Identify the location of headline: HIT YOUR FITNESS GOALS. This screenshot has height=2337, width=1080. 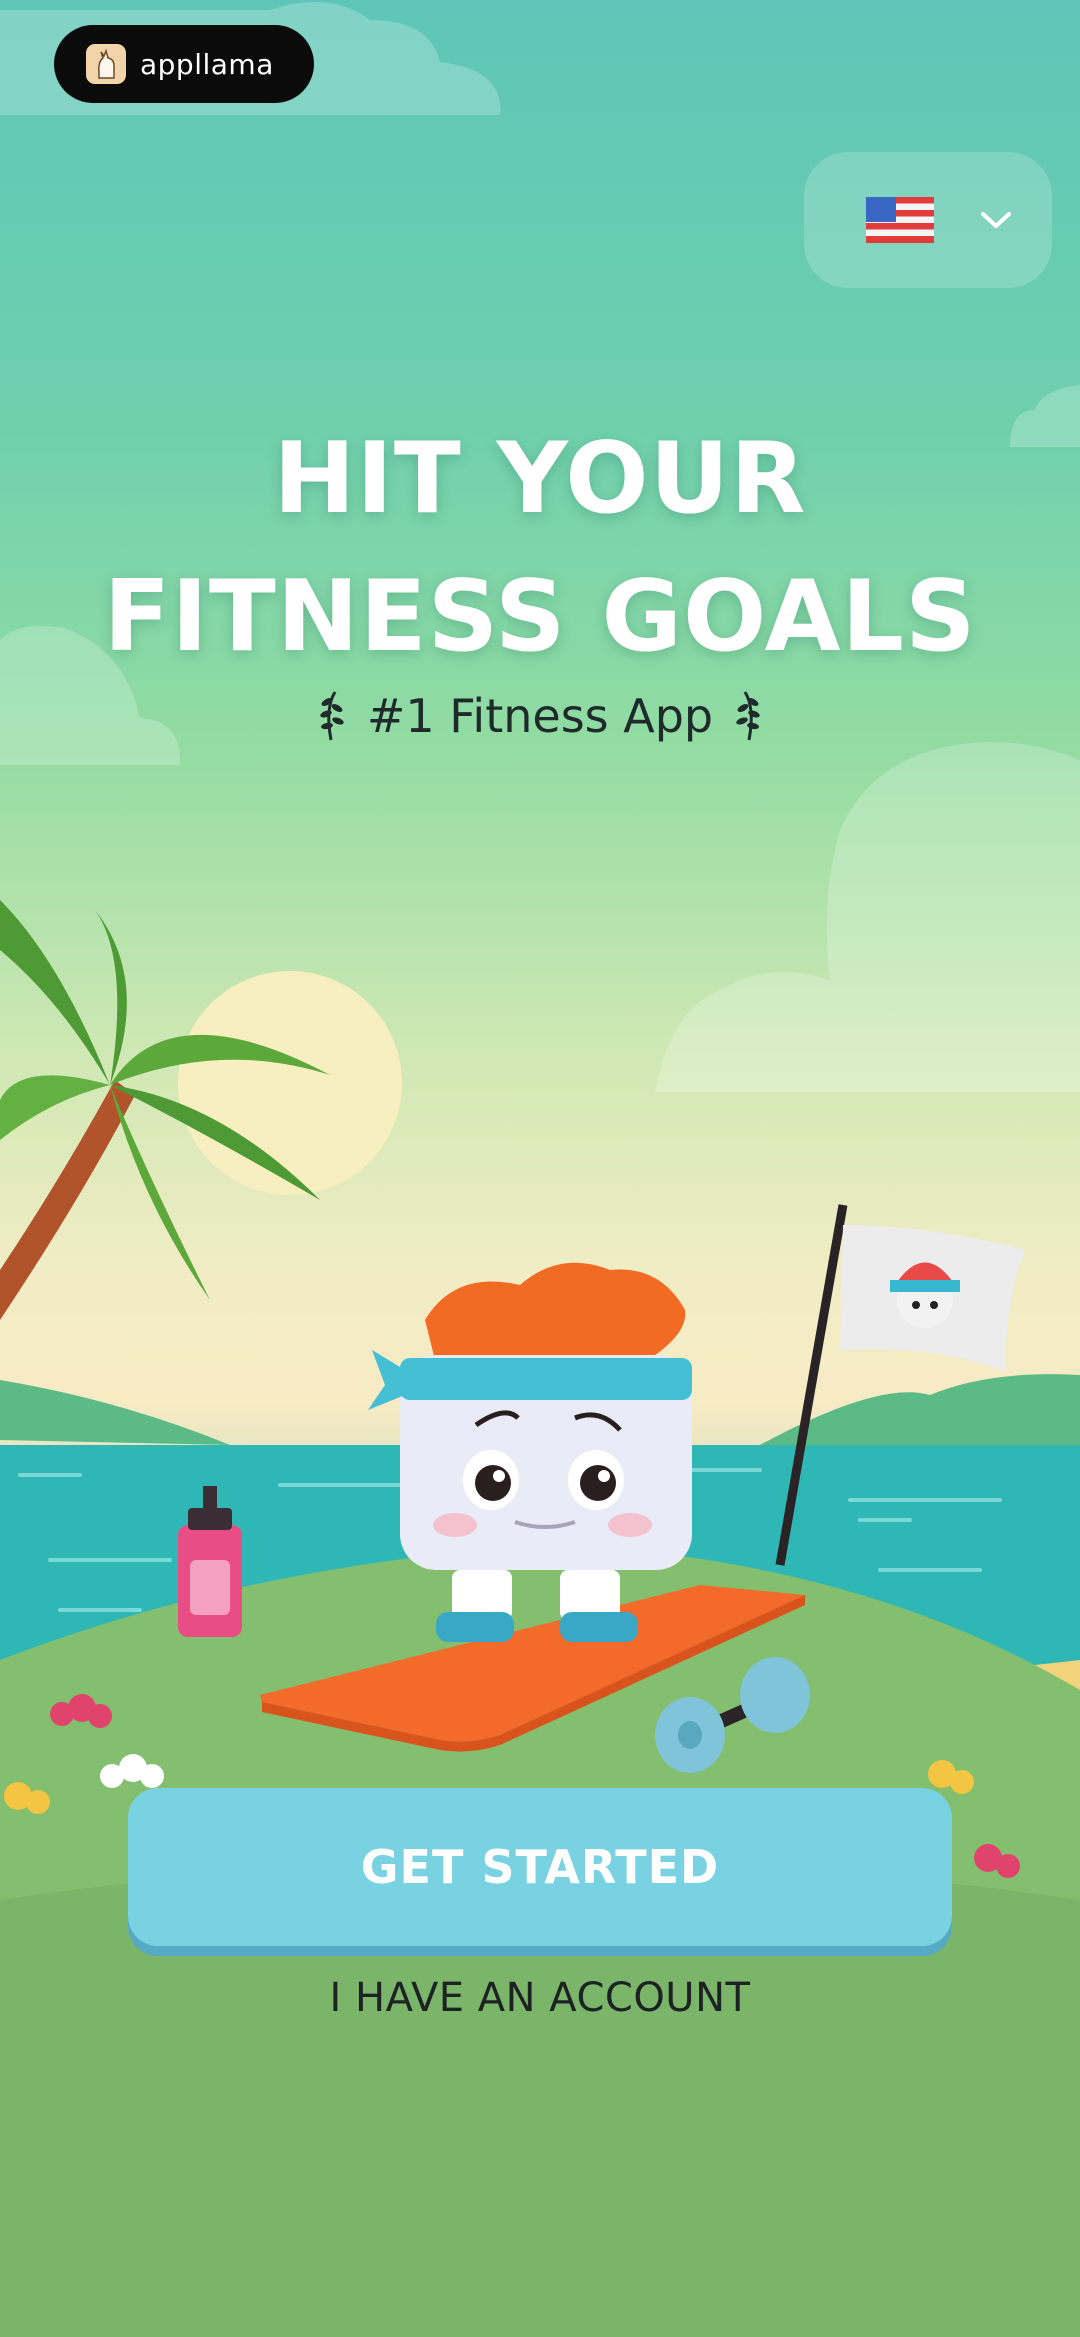
(540, 548).